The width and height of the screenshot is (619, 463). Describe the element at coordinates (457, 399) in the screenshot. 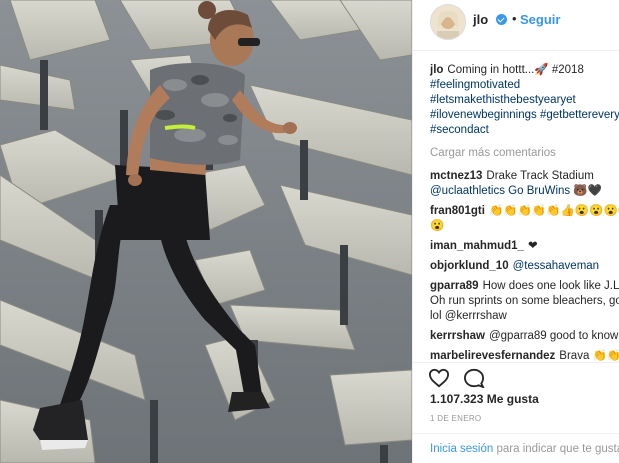

I see `likes-number: 1.107.323` at that location.